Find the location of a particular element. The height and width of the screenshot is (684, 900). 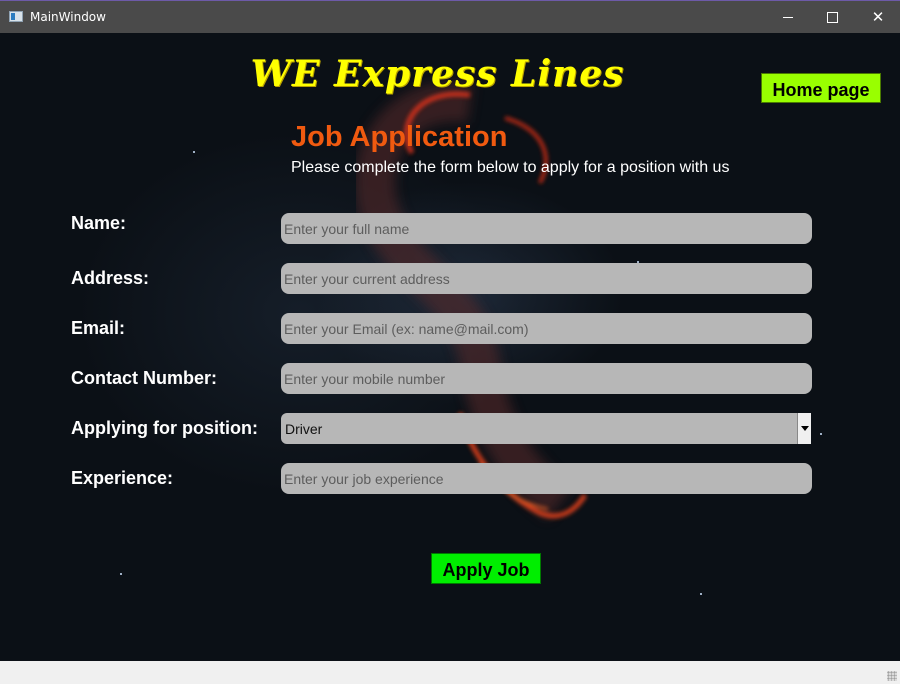

position-label: Applying for position: is located at coordinates (164, 428).